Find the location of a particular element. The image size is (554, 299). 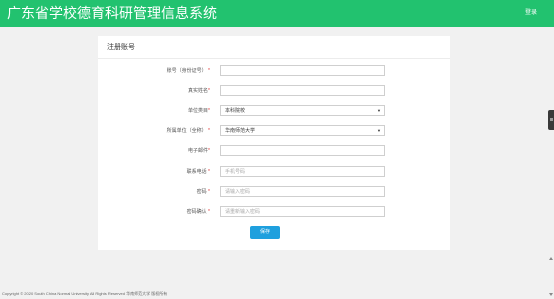

unit-category-select: 本科院校 ▼ is located at coordinates (302, 110).